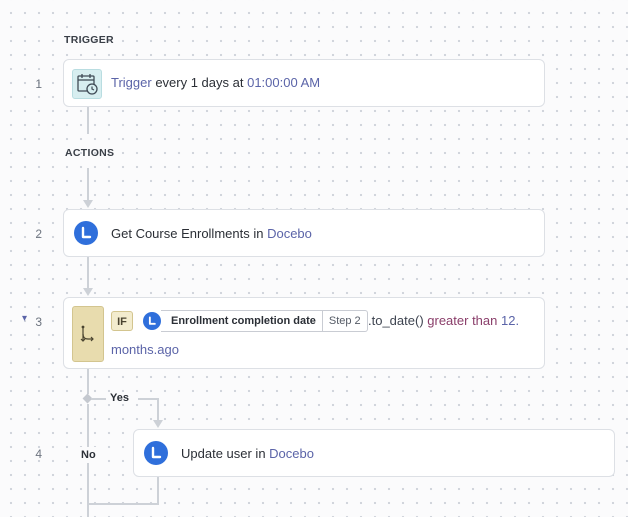 This screenshot has height=517, width=628. Describe the element at coordinates (158, 490) in the screenshot. I see `connector-4-merge` at that location.